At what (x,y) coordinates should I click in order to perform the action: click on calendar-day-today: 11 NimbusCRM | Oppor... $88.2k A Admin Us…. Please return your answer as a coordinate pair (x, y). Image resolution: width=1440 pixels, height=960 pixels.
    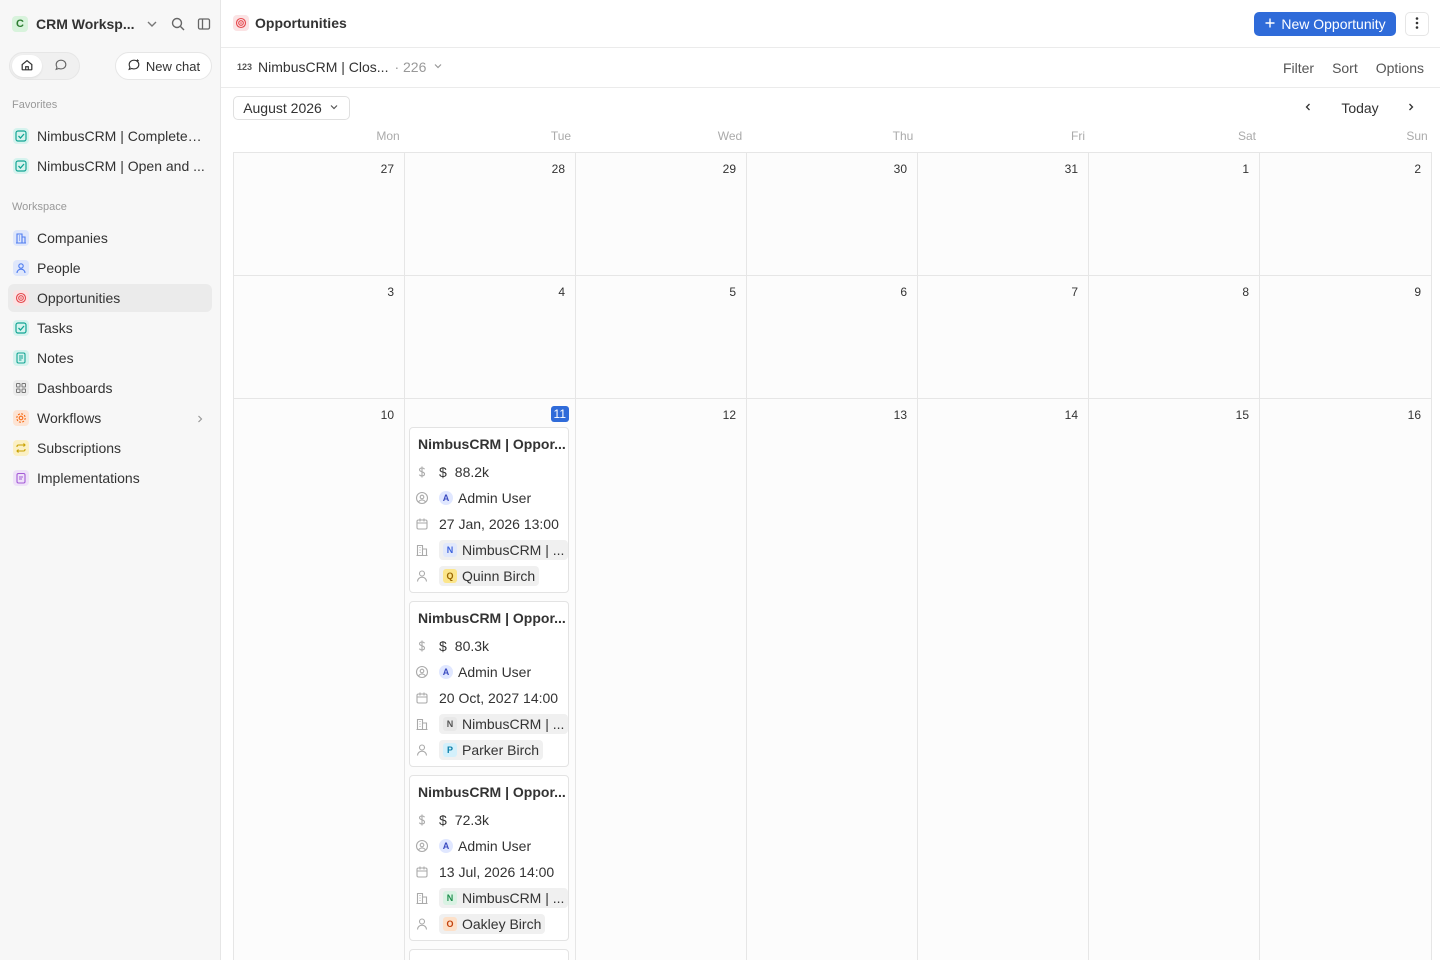
    Looking at the image, I should click on (490, 679).